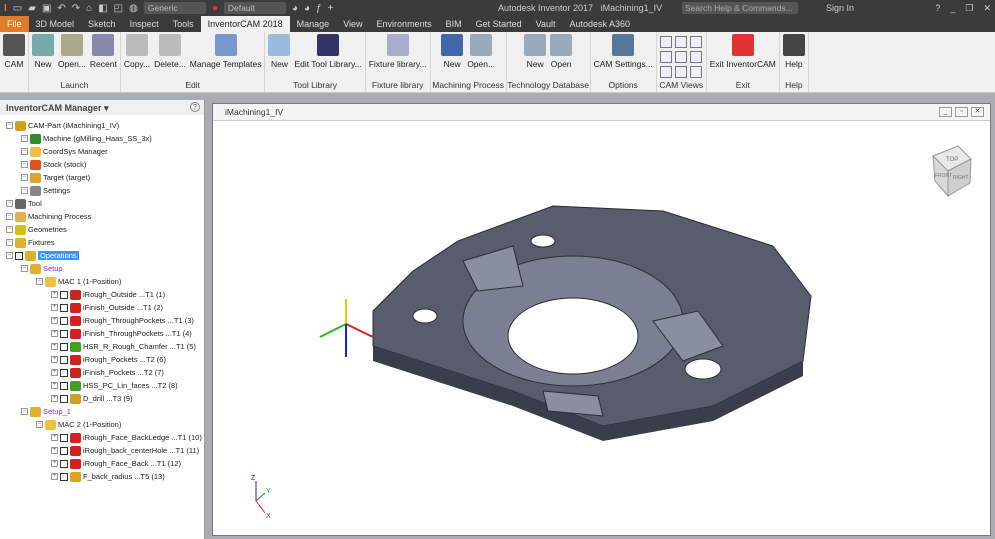  Describe the element at coordinates (102, 24) in the screenshot. I see `tab-sketch: Sketch` at that location.